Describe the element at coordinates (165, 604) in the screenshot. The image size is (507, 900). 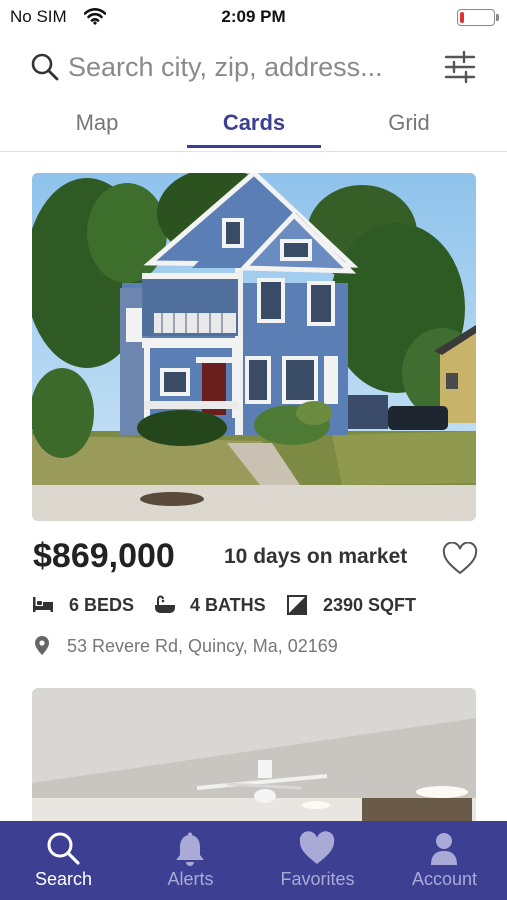
I see `bathtub-icon` at that location.